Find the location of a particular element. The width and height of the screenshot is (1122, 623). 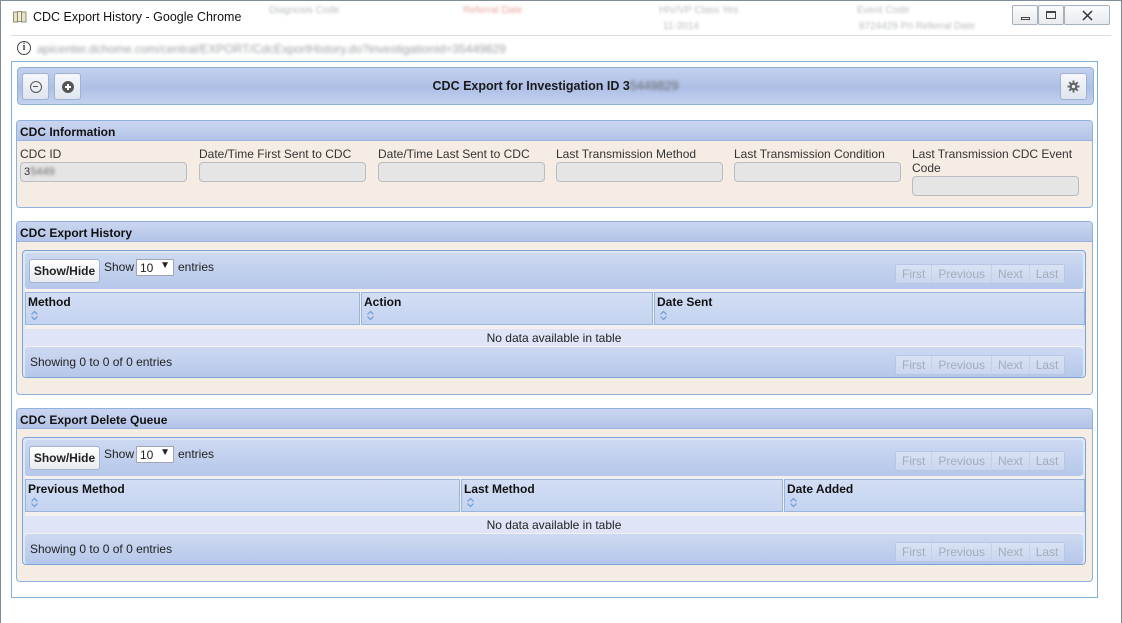

window-bottom-edge is located at coordinates (561, 611).